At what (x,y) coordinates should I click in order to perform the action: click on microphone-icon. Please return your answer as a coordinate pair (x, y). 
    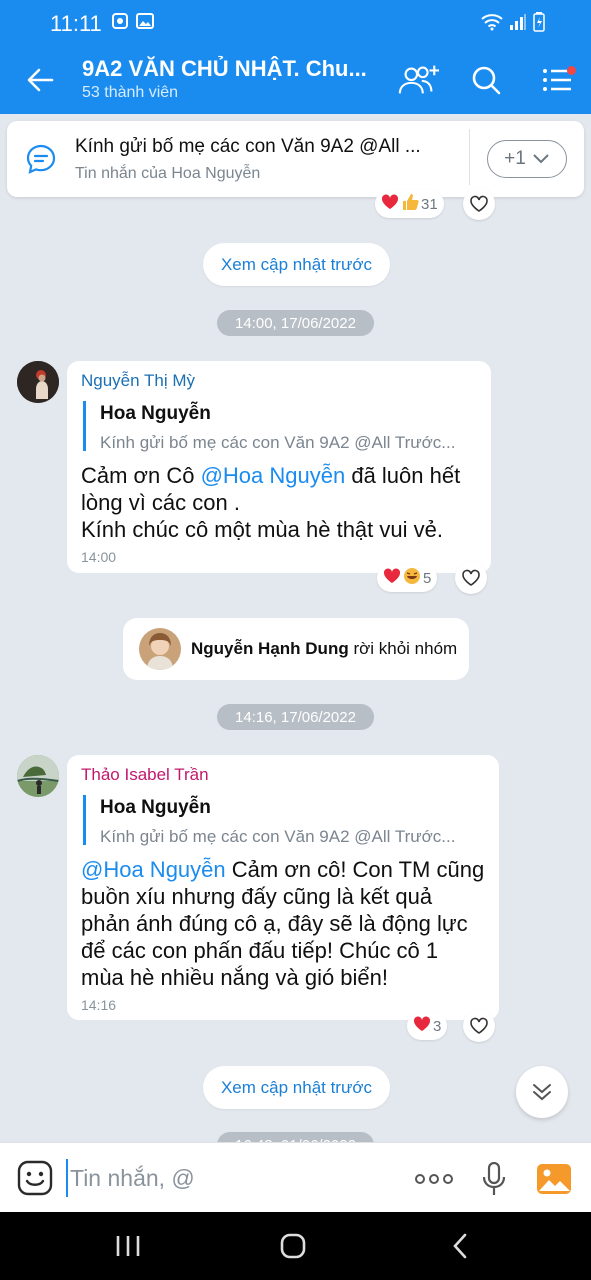
    Looking at the image, I should click on (494, 1178).